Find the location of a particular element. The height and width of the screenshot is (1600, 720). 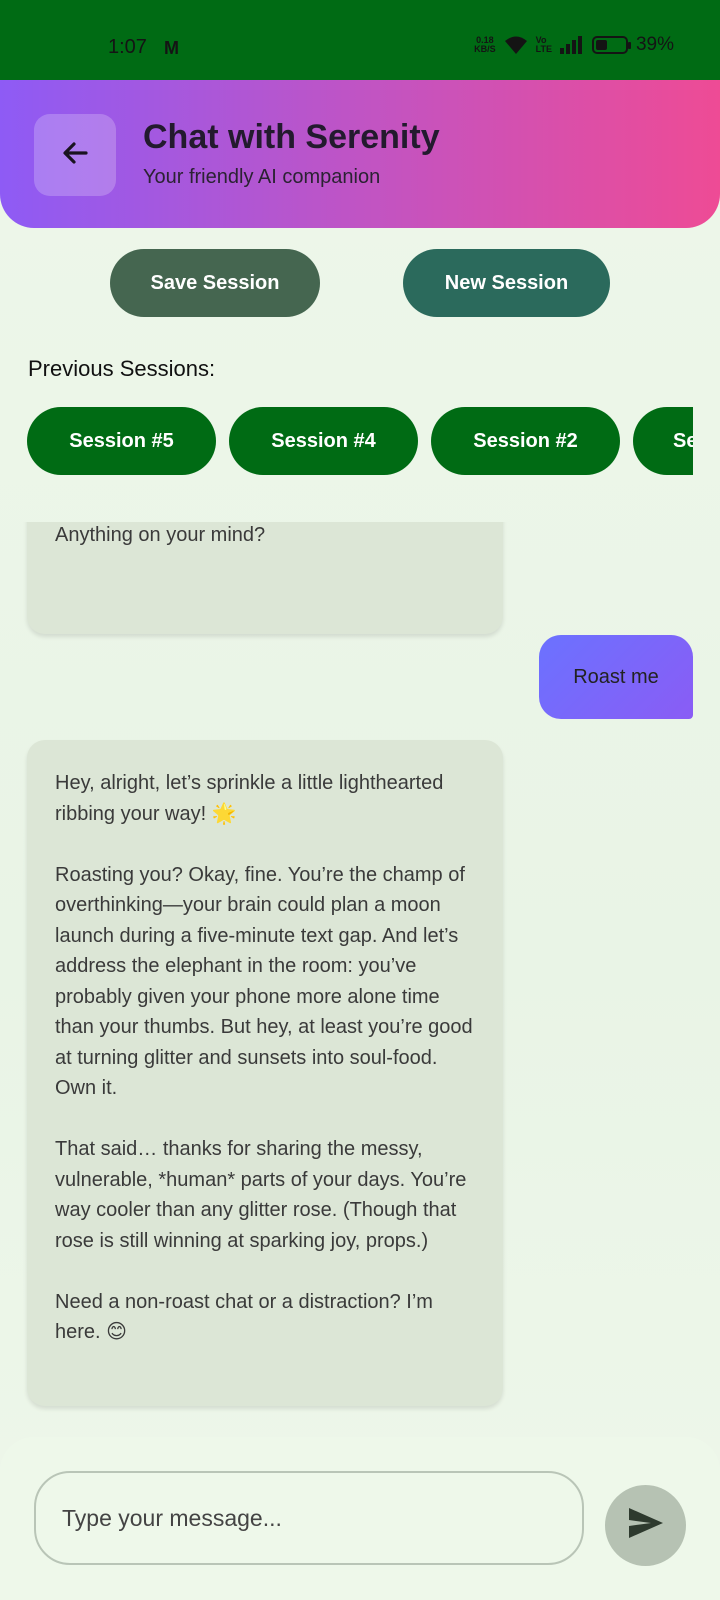

volte-bottom: LTE is located at coordinates (543, 49).